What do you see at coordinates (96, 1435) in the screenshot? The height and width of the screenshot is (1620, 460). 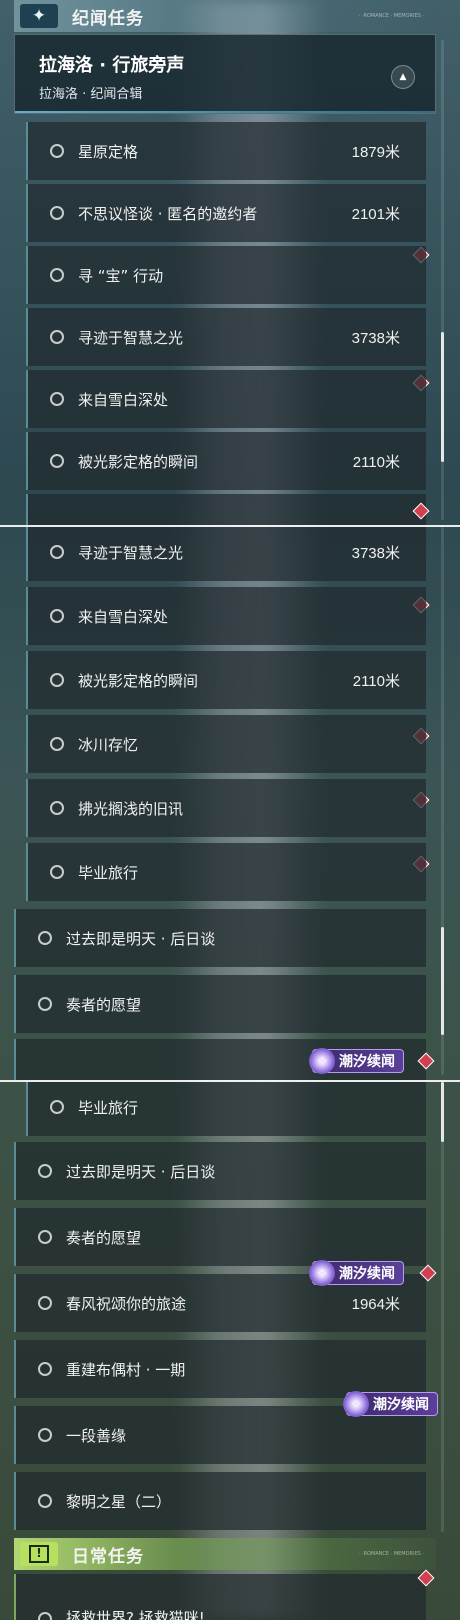 I see `quest-name: 一段善缘` at bounding box center [96, 1435].